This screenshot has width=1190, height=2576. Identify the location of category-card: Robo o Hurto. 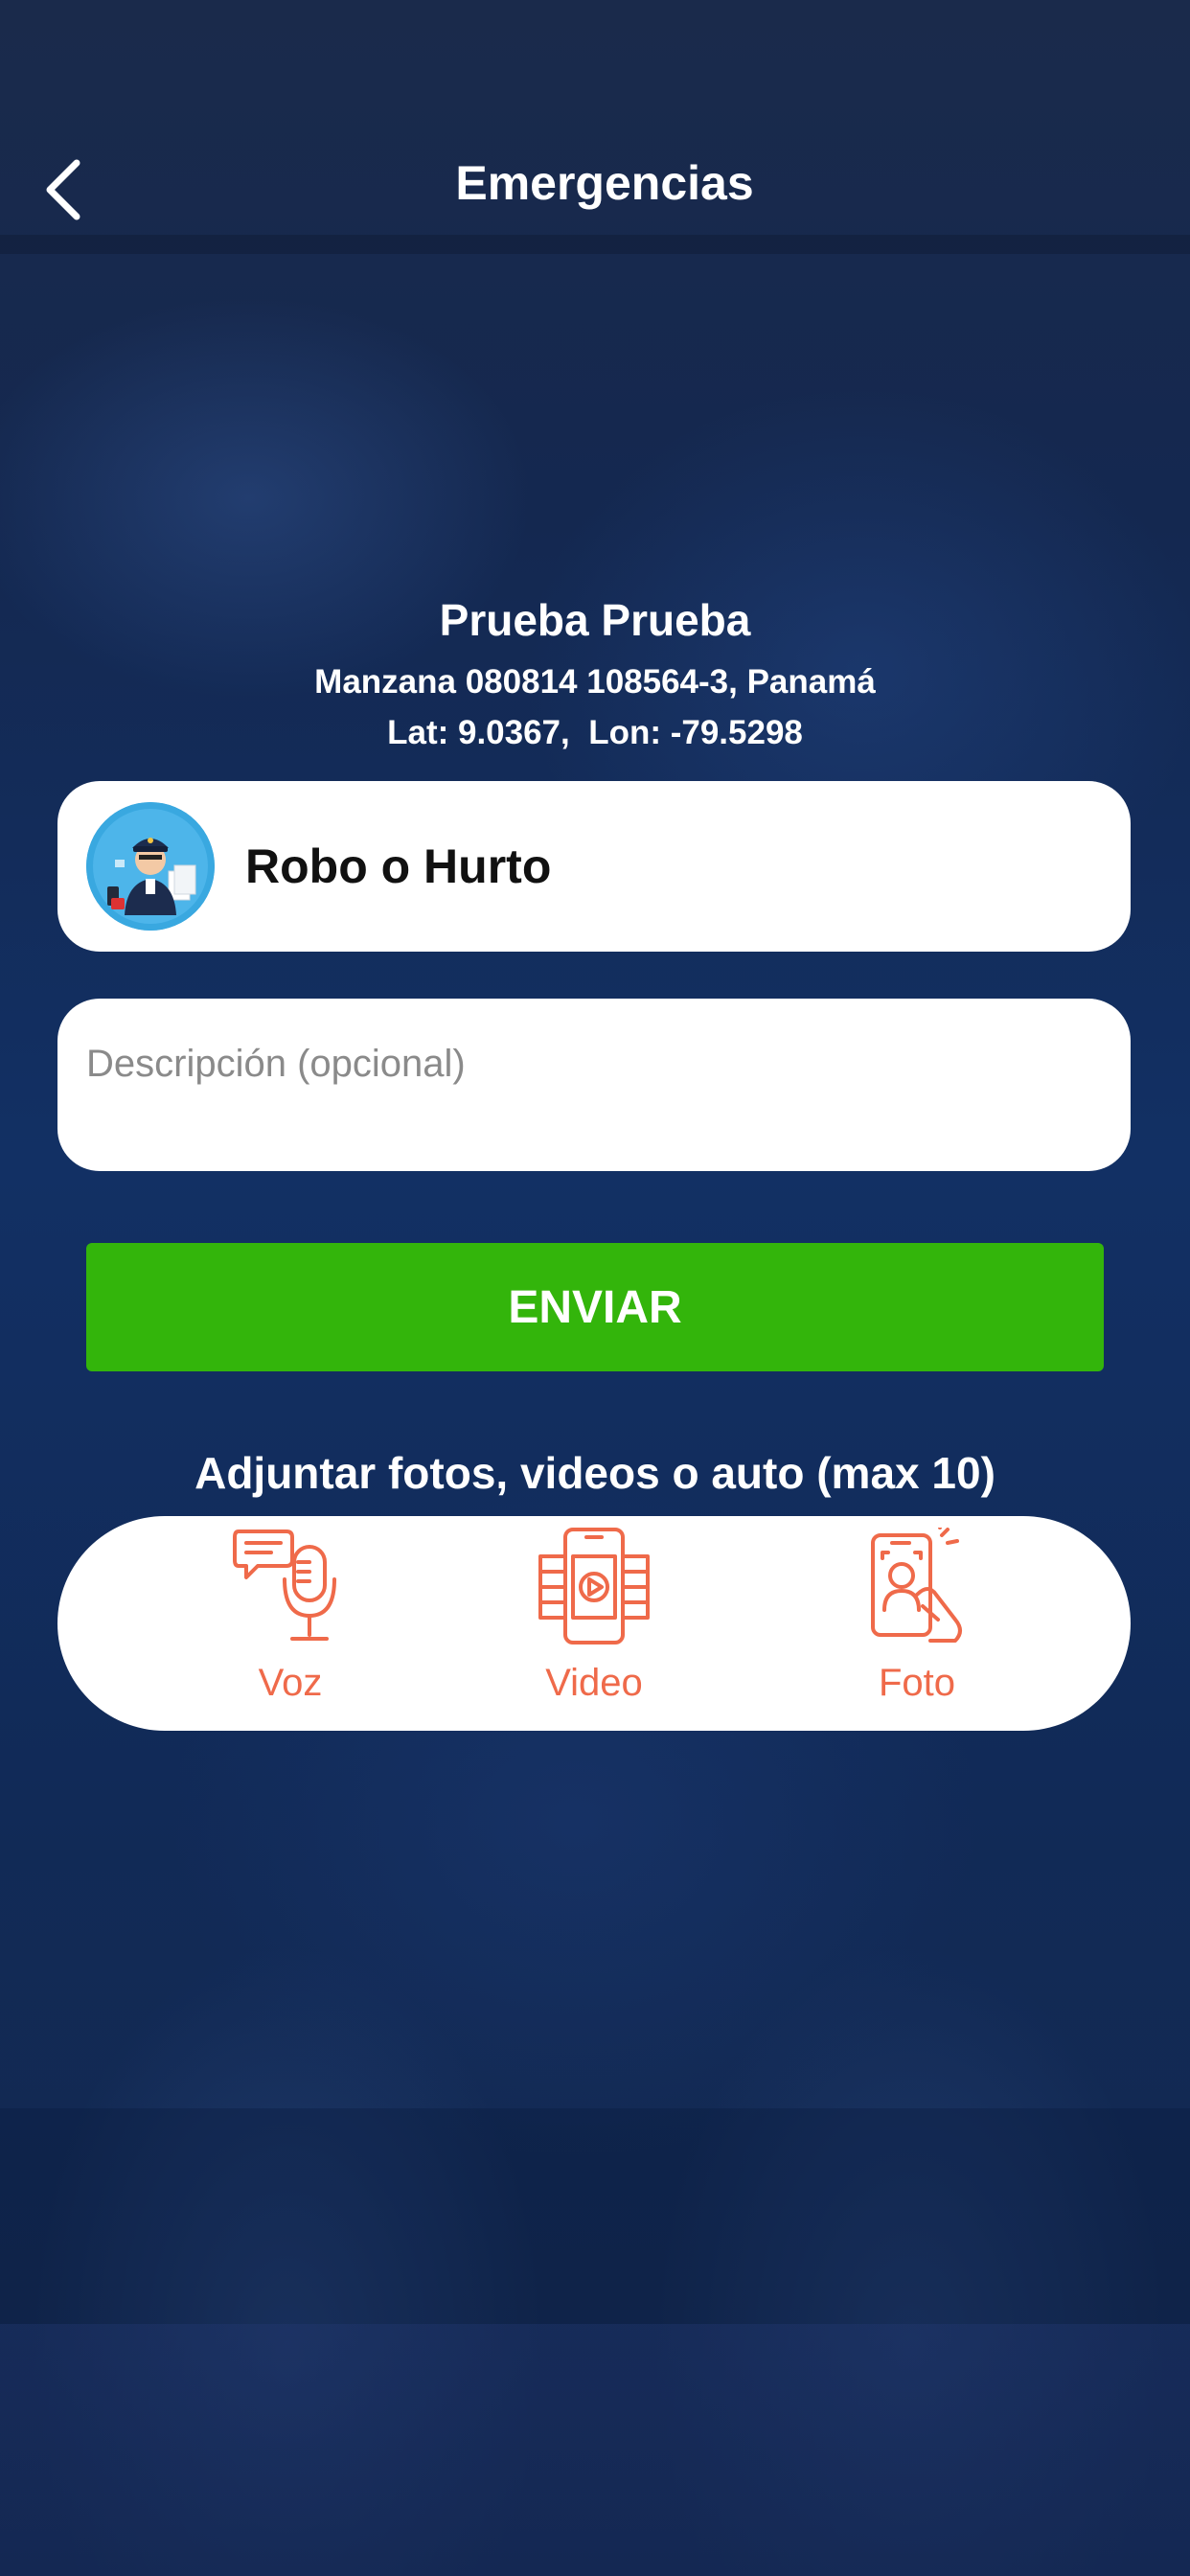
(594, 866).